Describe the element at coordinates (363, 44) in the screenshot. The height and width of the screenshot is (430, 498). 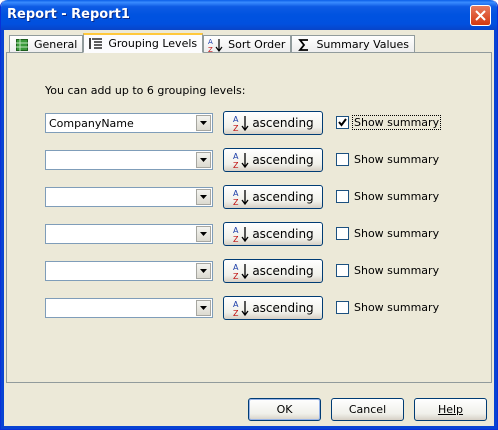
I see `tab-summary-values-label: Summary Values` at that location.